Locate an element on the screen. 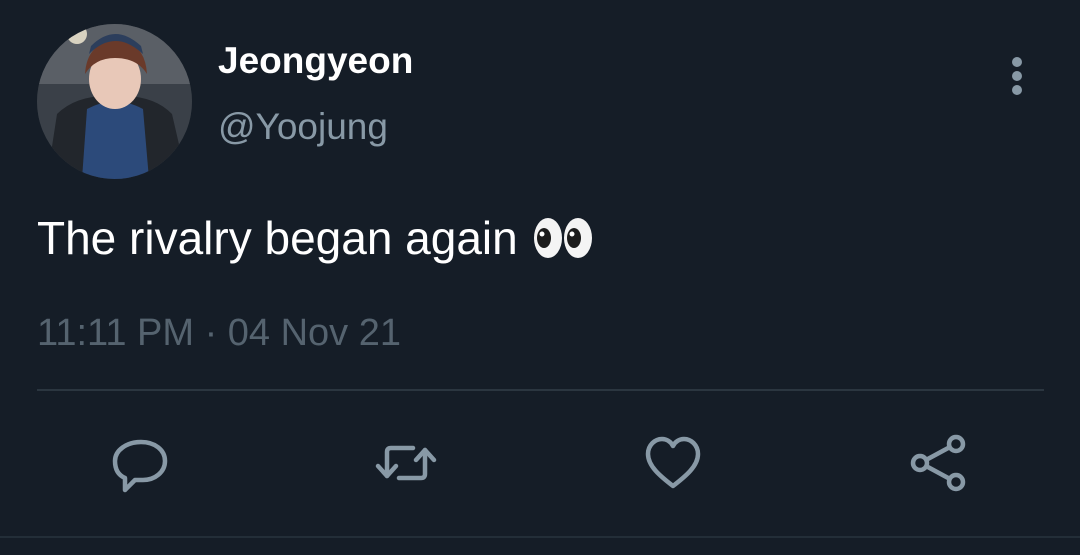 This screenshot has width=1080, height=555. retweet-icon is located at coordinates (406, 463).